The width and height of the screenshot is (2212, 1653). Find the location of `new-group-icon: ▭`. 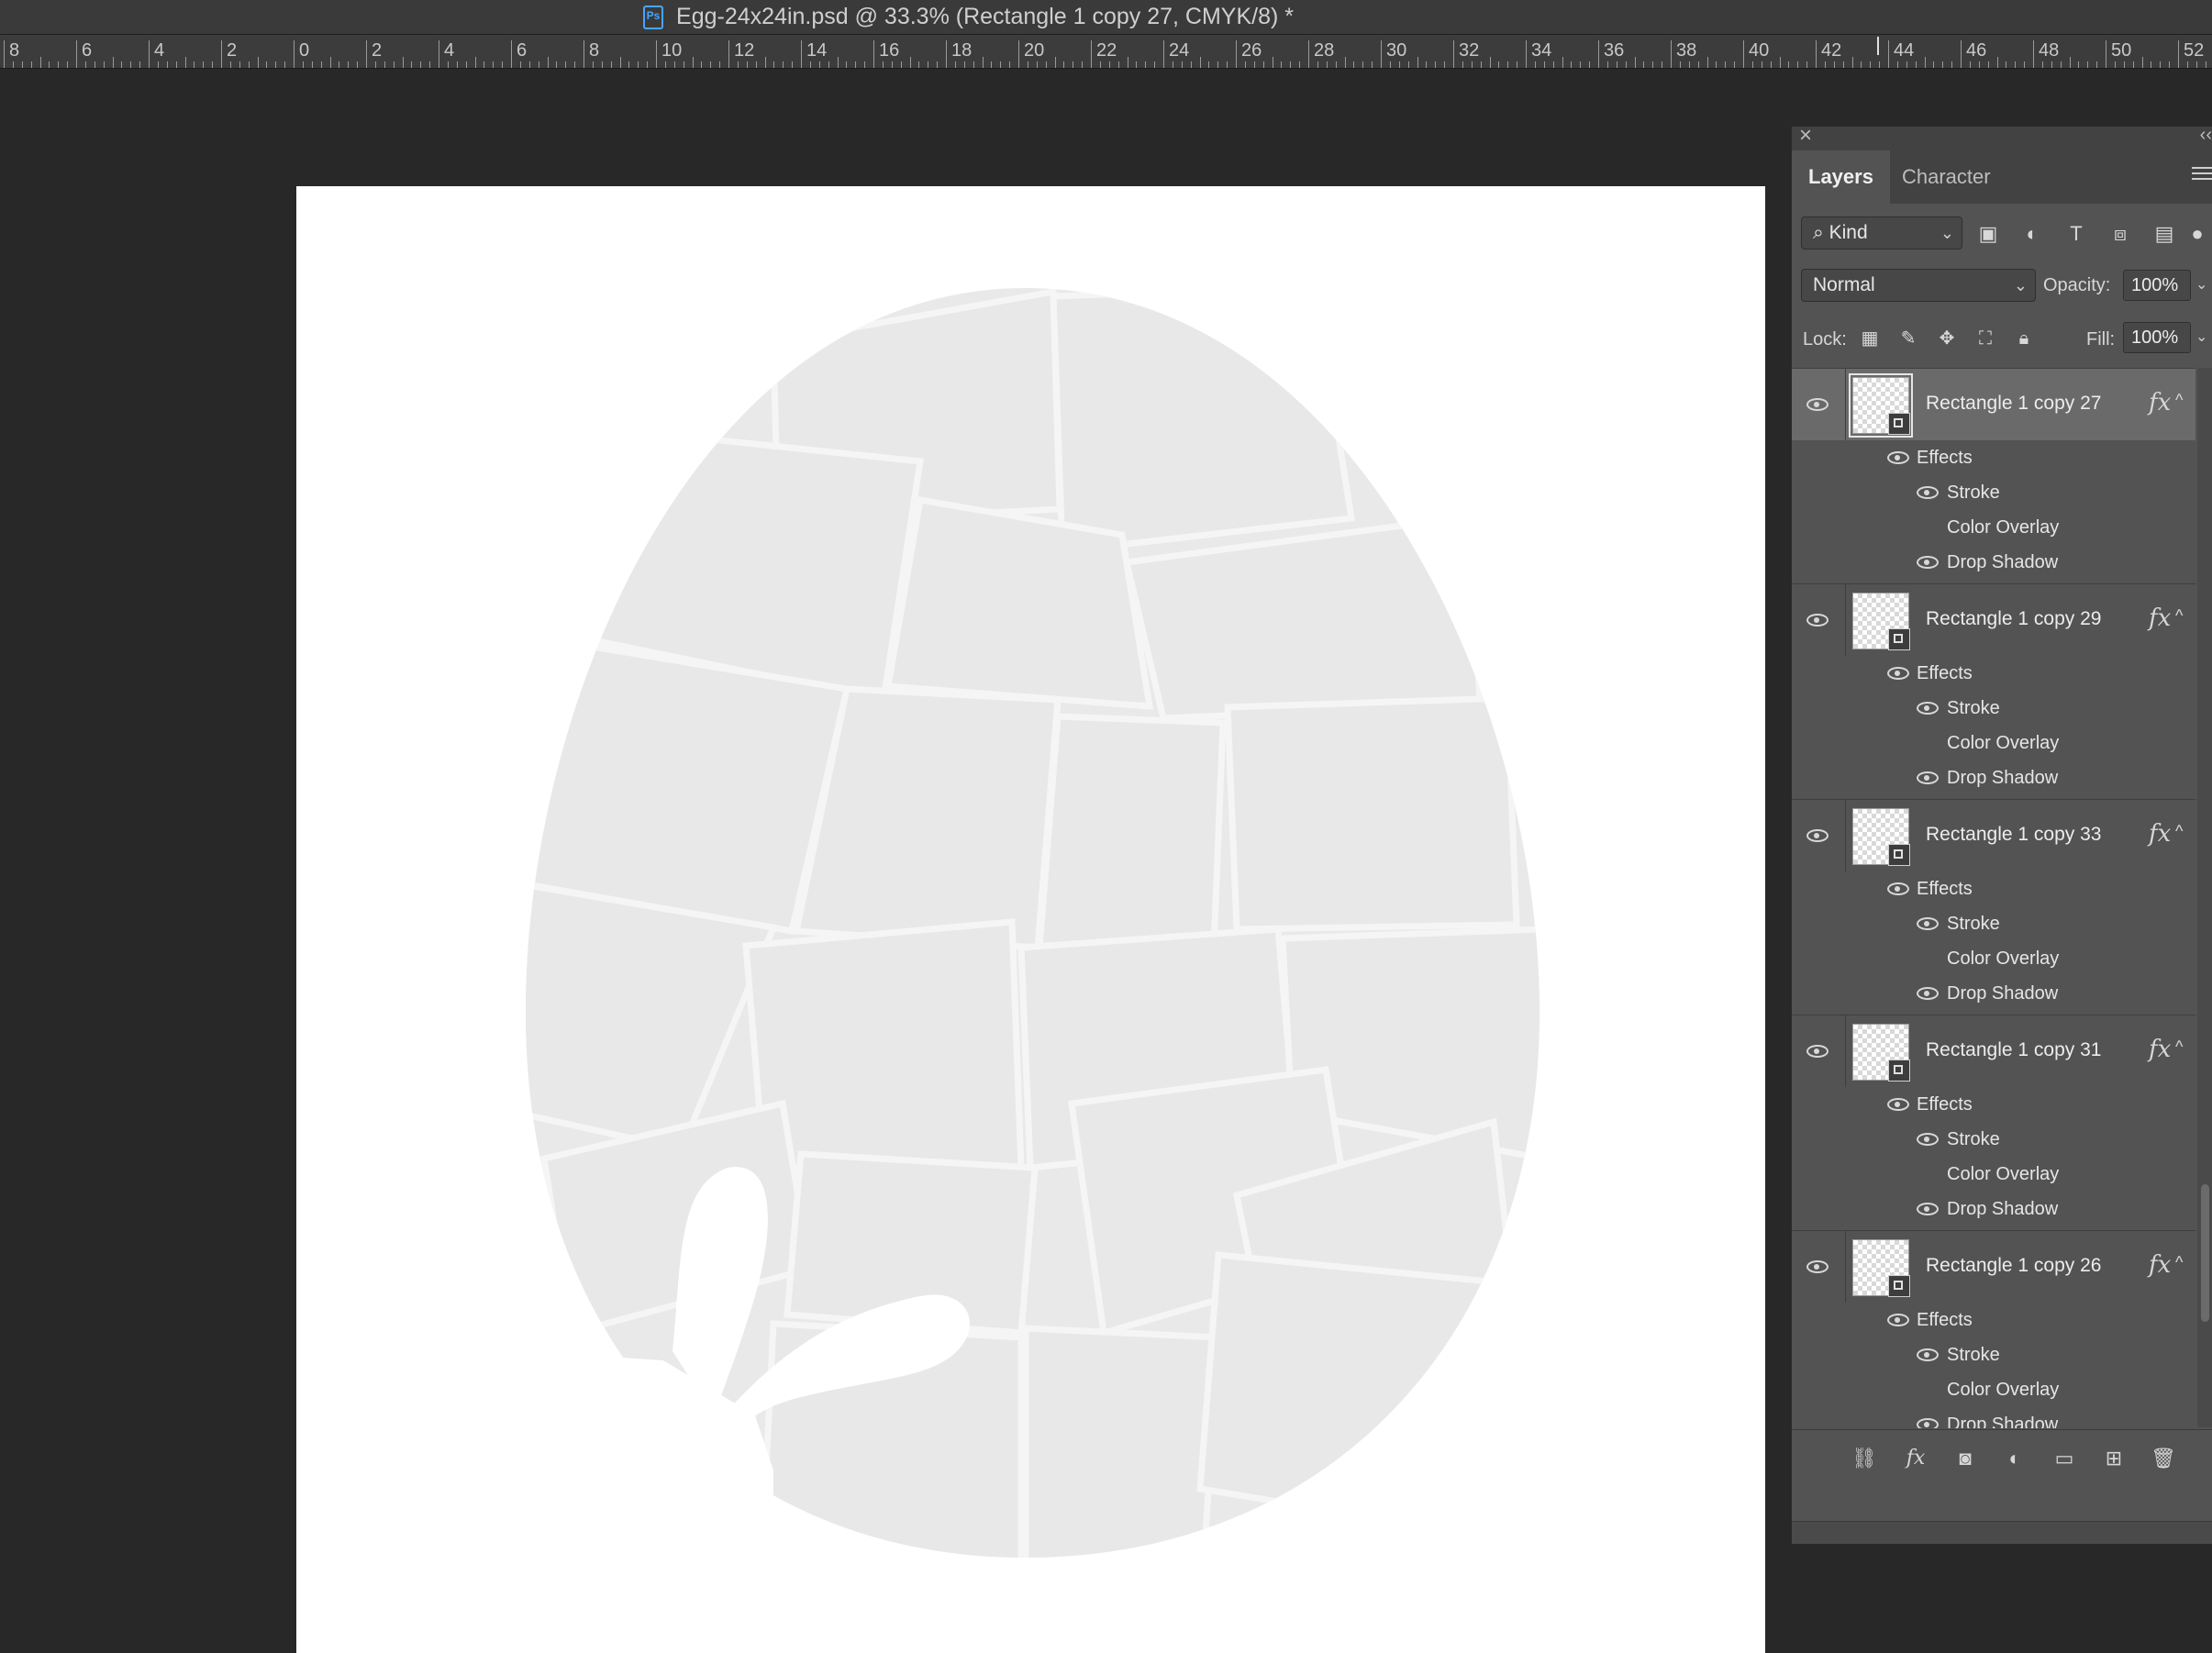

new-group-icon: ▭ is located at coordinates (2064, 1458).